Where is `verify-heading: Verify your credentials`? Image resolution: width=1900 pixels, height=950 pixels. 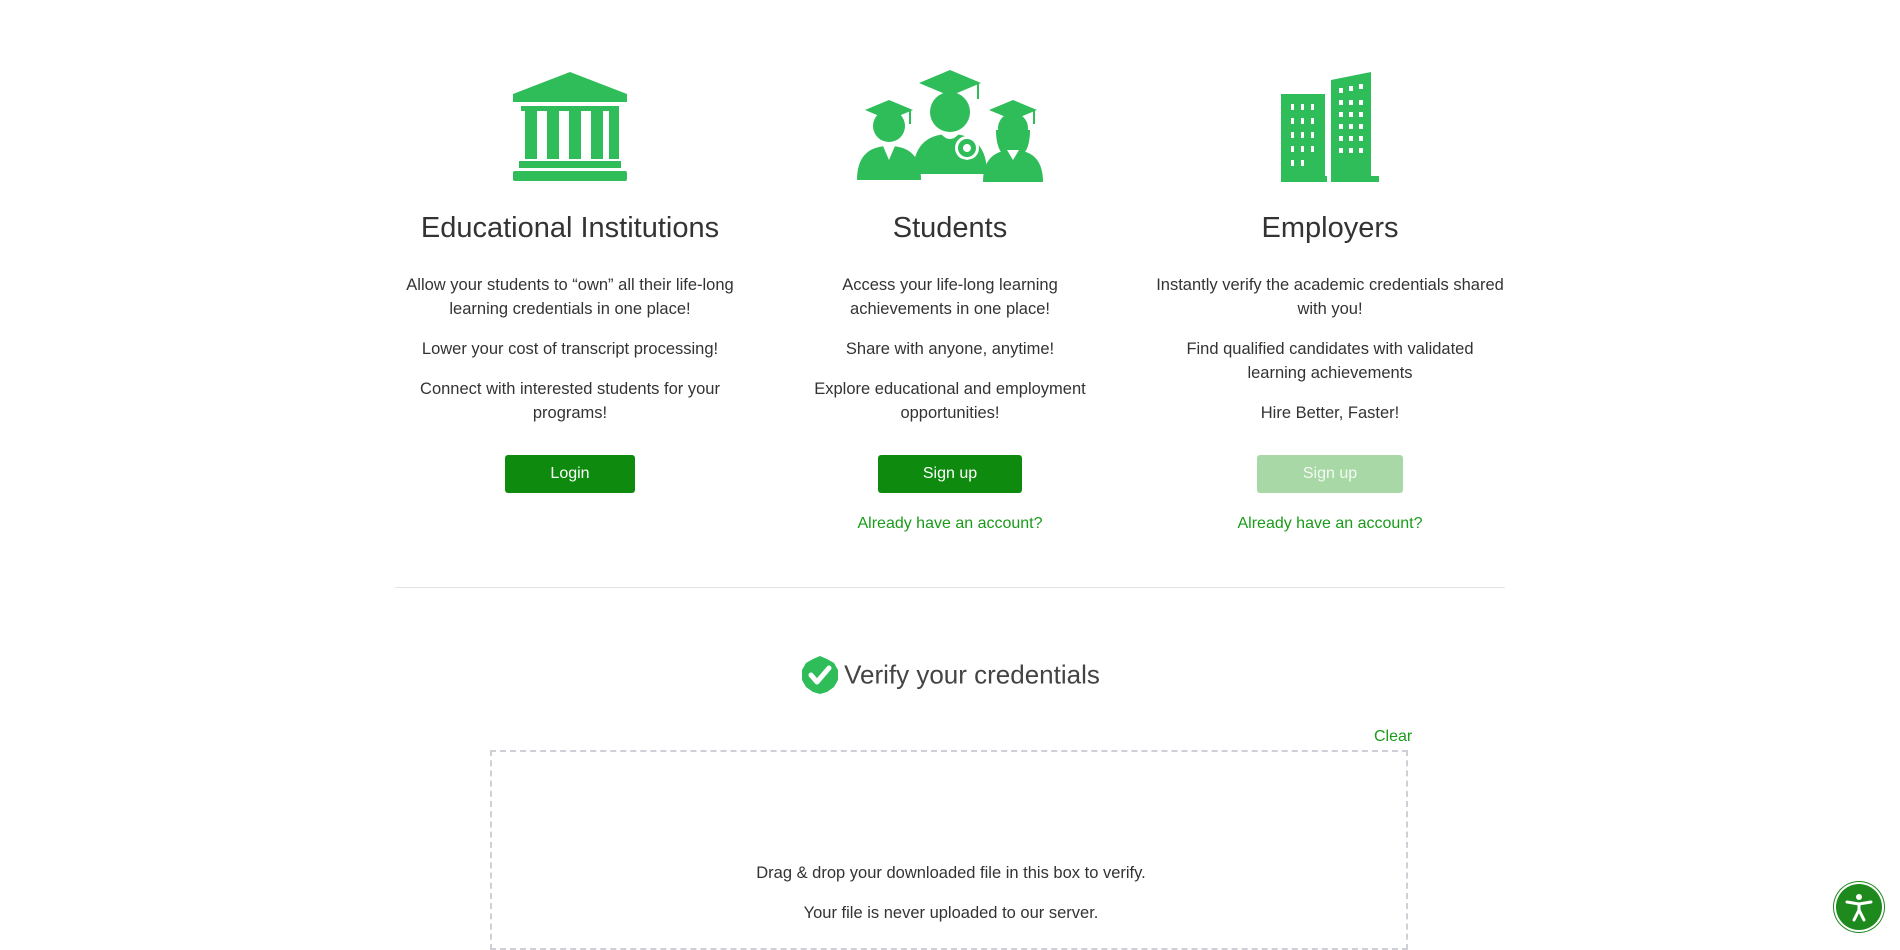
verify-heading: Verify your credentials is located at coordinates (950, 675).